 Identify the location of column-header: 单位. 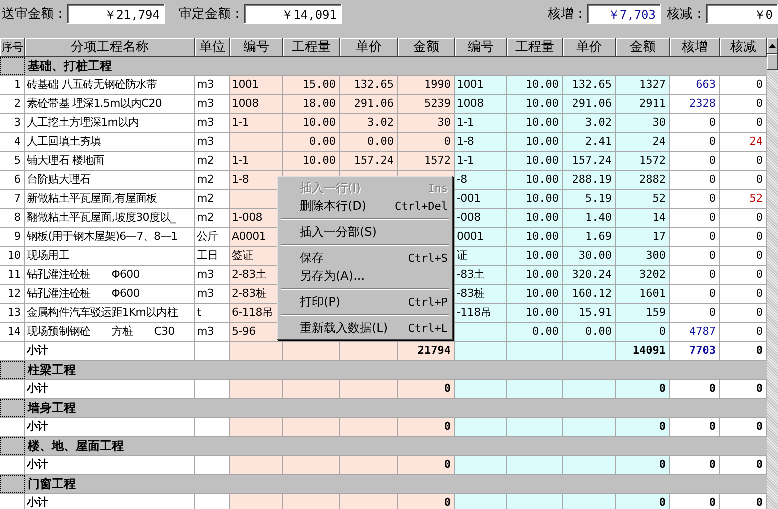
(212, 47).